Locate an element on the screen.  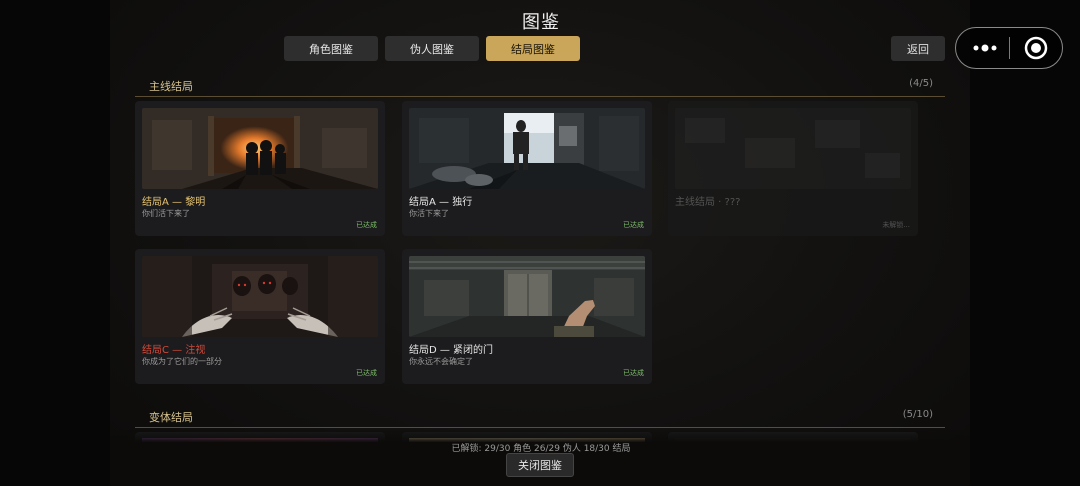
ending-card-a-alone: 结局A — 独行 你活下来了 已达成 is located at coordinates (527, 168).